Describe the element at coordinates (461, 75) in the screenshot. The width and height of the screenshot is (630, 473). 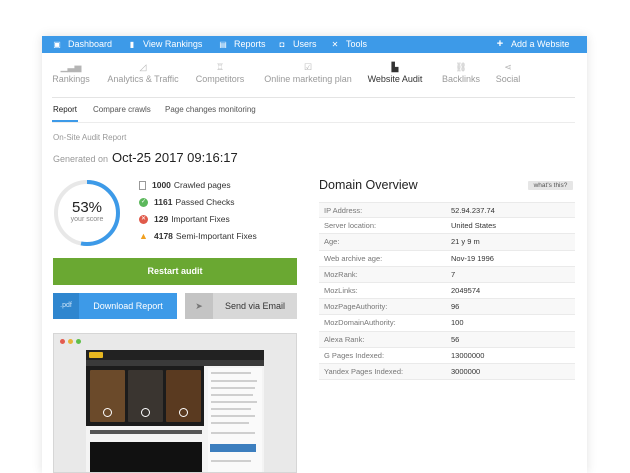
I see `nav-backlinks: ⛓ Backlinks` at that location.